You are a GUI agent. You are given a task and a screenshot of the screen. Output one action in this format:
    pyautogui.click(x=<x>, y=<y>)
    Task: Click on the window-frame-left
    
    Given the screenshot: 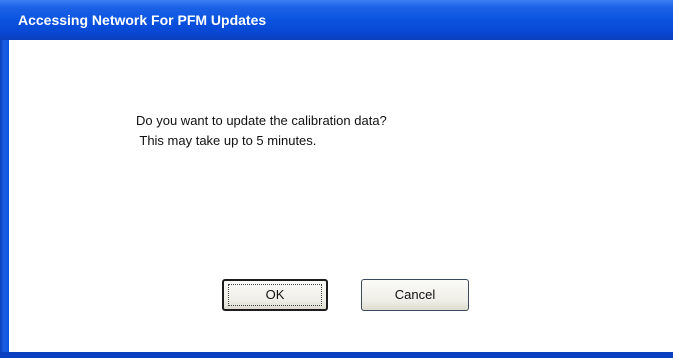 What is the action you would take?
    pyautogui.click(x=4, y=199)
    